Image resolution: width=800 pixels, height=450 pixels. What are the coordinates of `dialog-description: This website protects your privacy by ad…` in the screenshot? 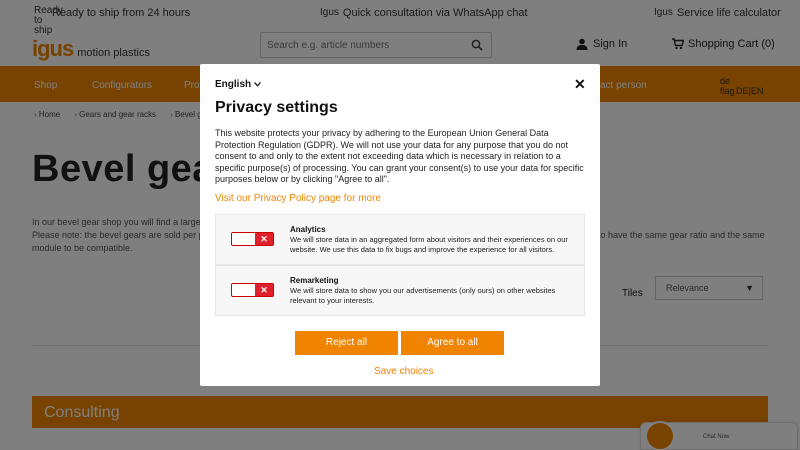 It's located at (399, 156).